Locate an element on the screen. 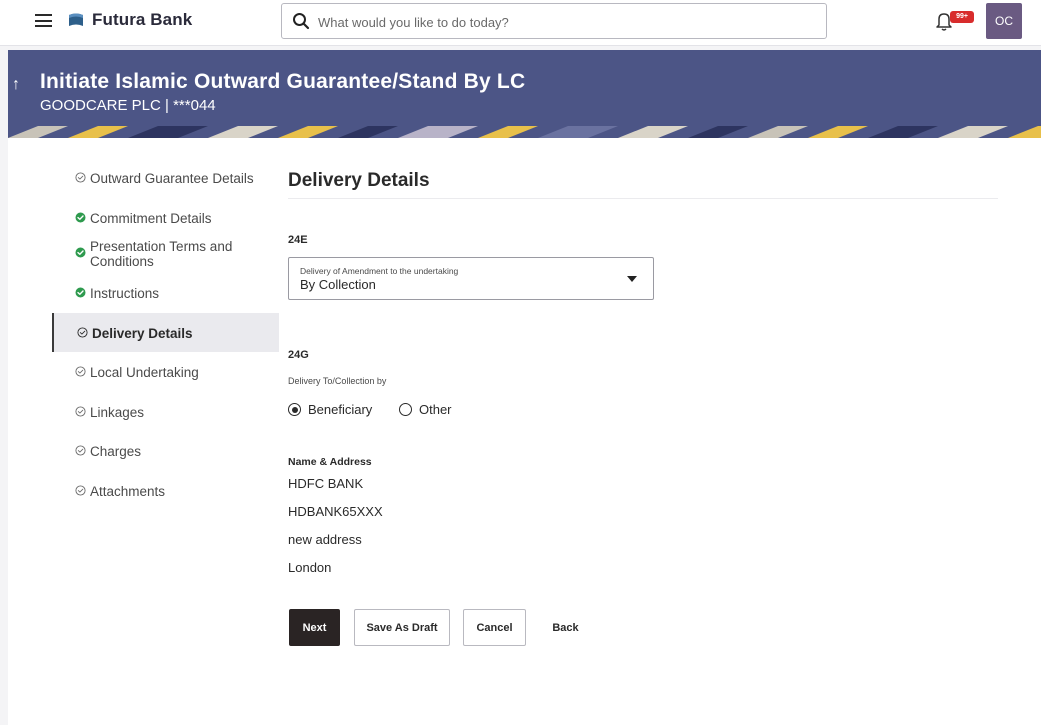  step-label: Outward Guarantee Details is located at coordinates (172, 178).